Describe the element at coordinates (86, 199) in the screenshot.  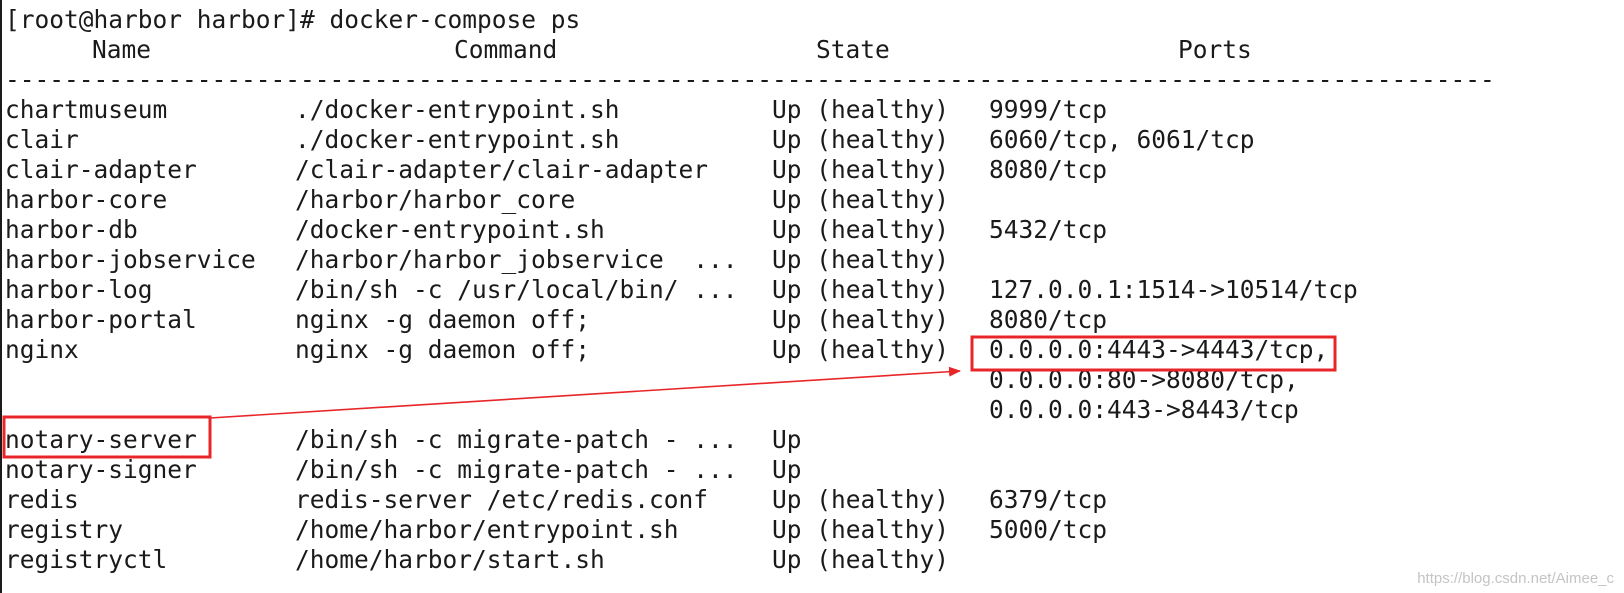
I see `cell-name: harbor-core` at that location.